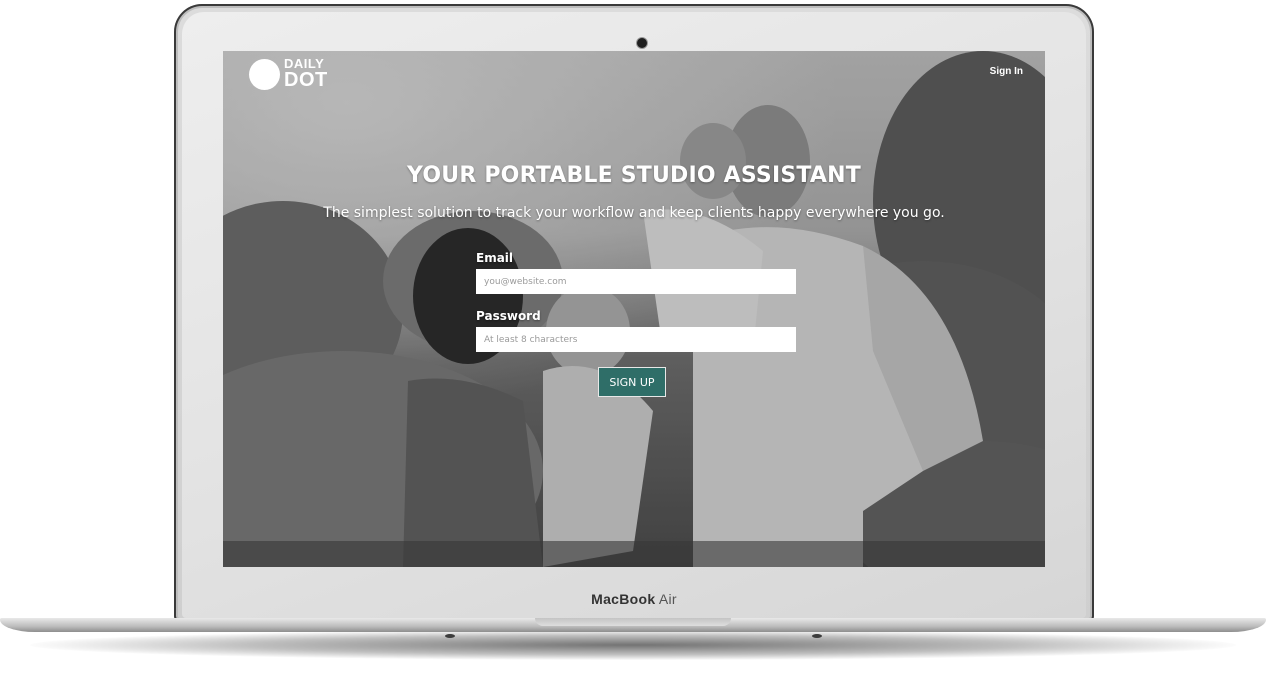 The image size is (1266, 673). What do you see at coordinates (667, 599) in the screenshot?
I see `device-brand-light: Air` at bounding box center [667, 599].